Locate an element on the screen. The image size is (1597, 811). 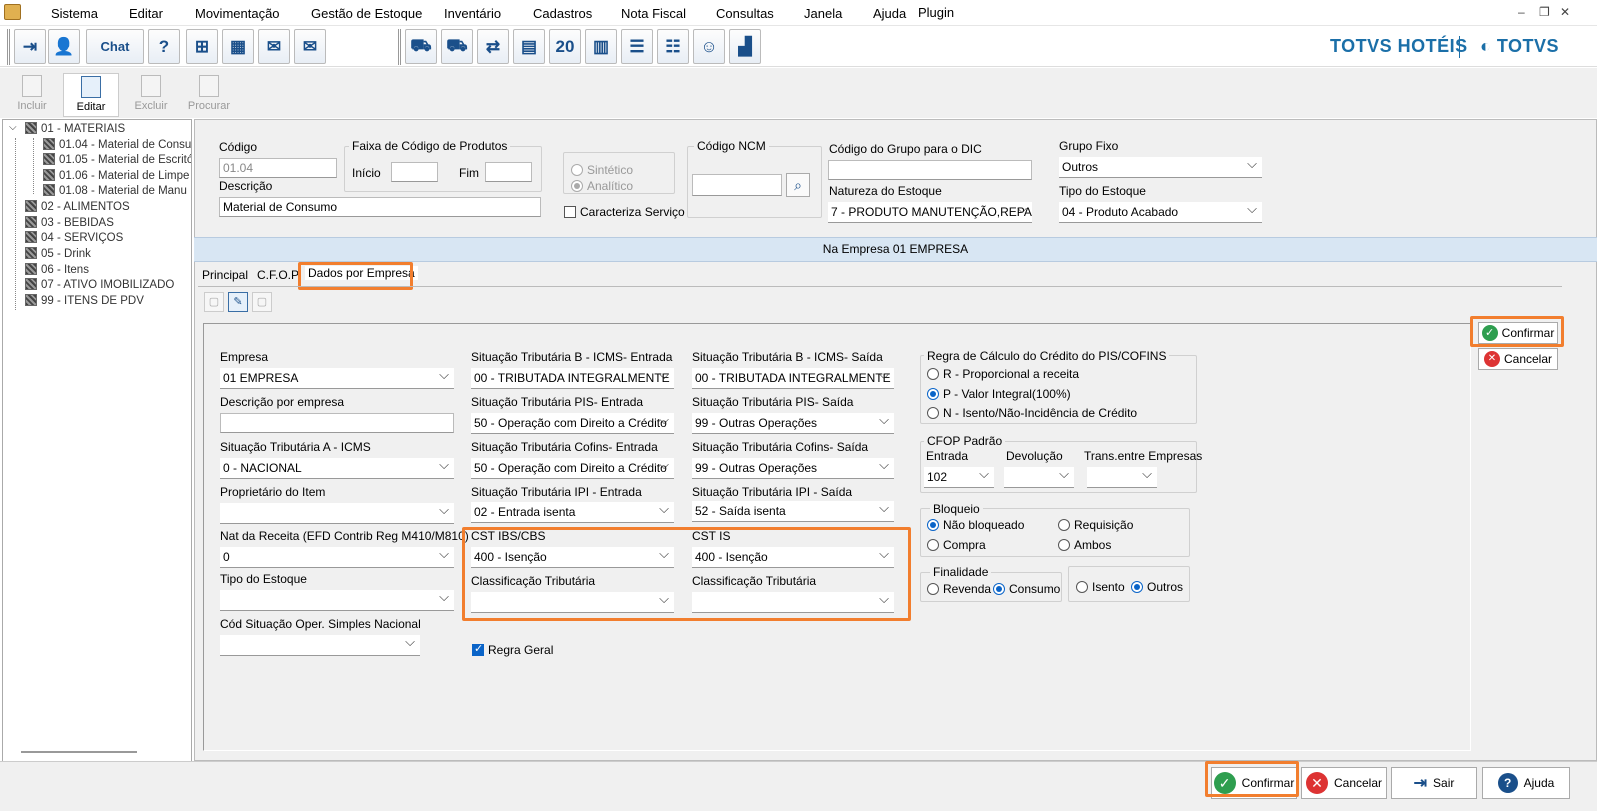
ambos-radio: Ambos is located at coordinates (1084, 545).